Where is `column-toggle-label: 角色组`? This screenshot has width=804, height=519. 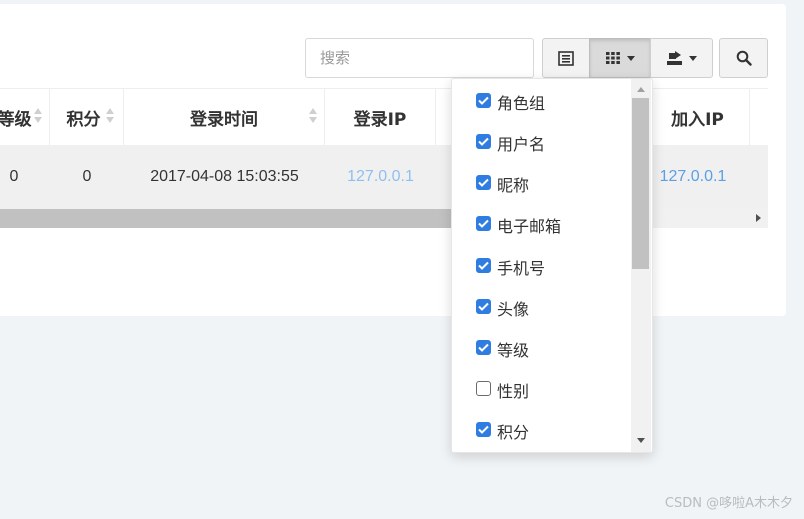
column-toggle-label: 角色组 is located at coordinates (521, 103).